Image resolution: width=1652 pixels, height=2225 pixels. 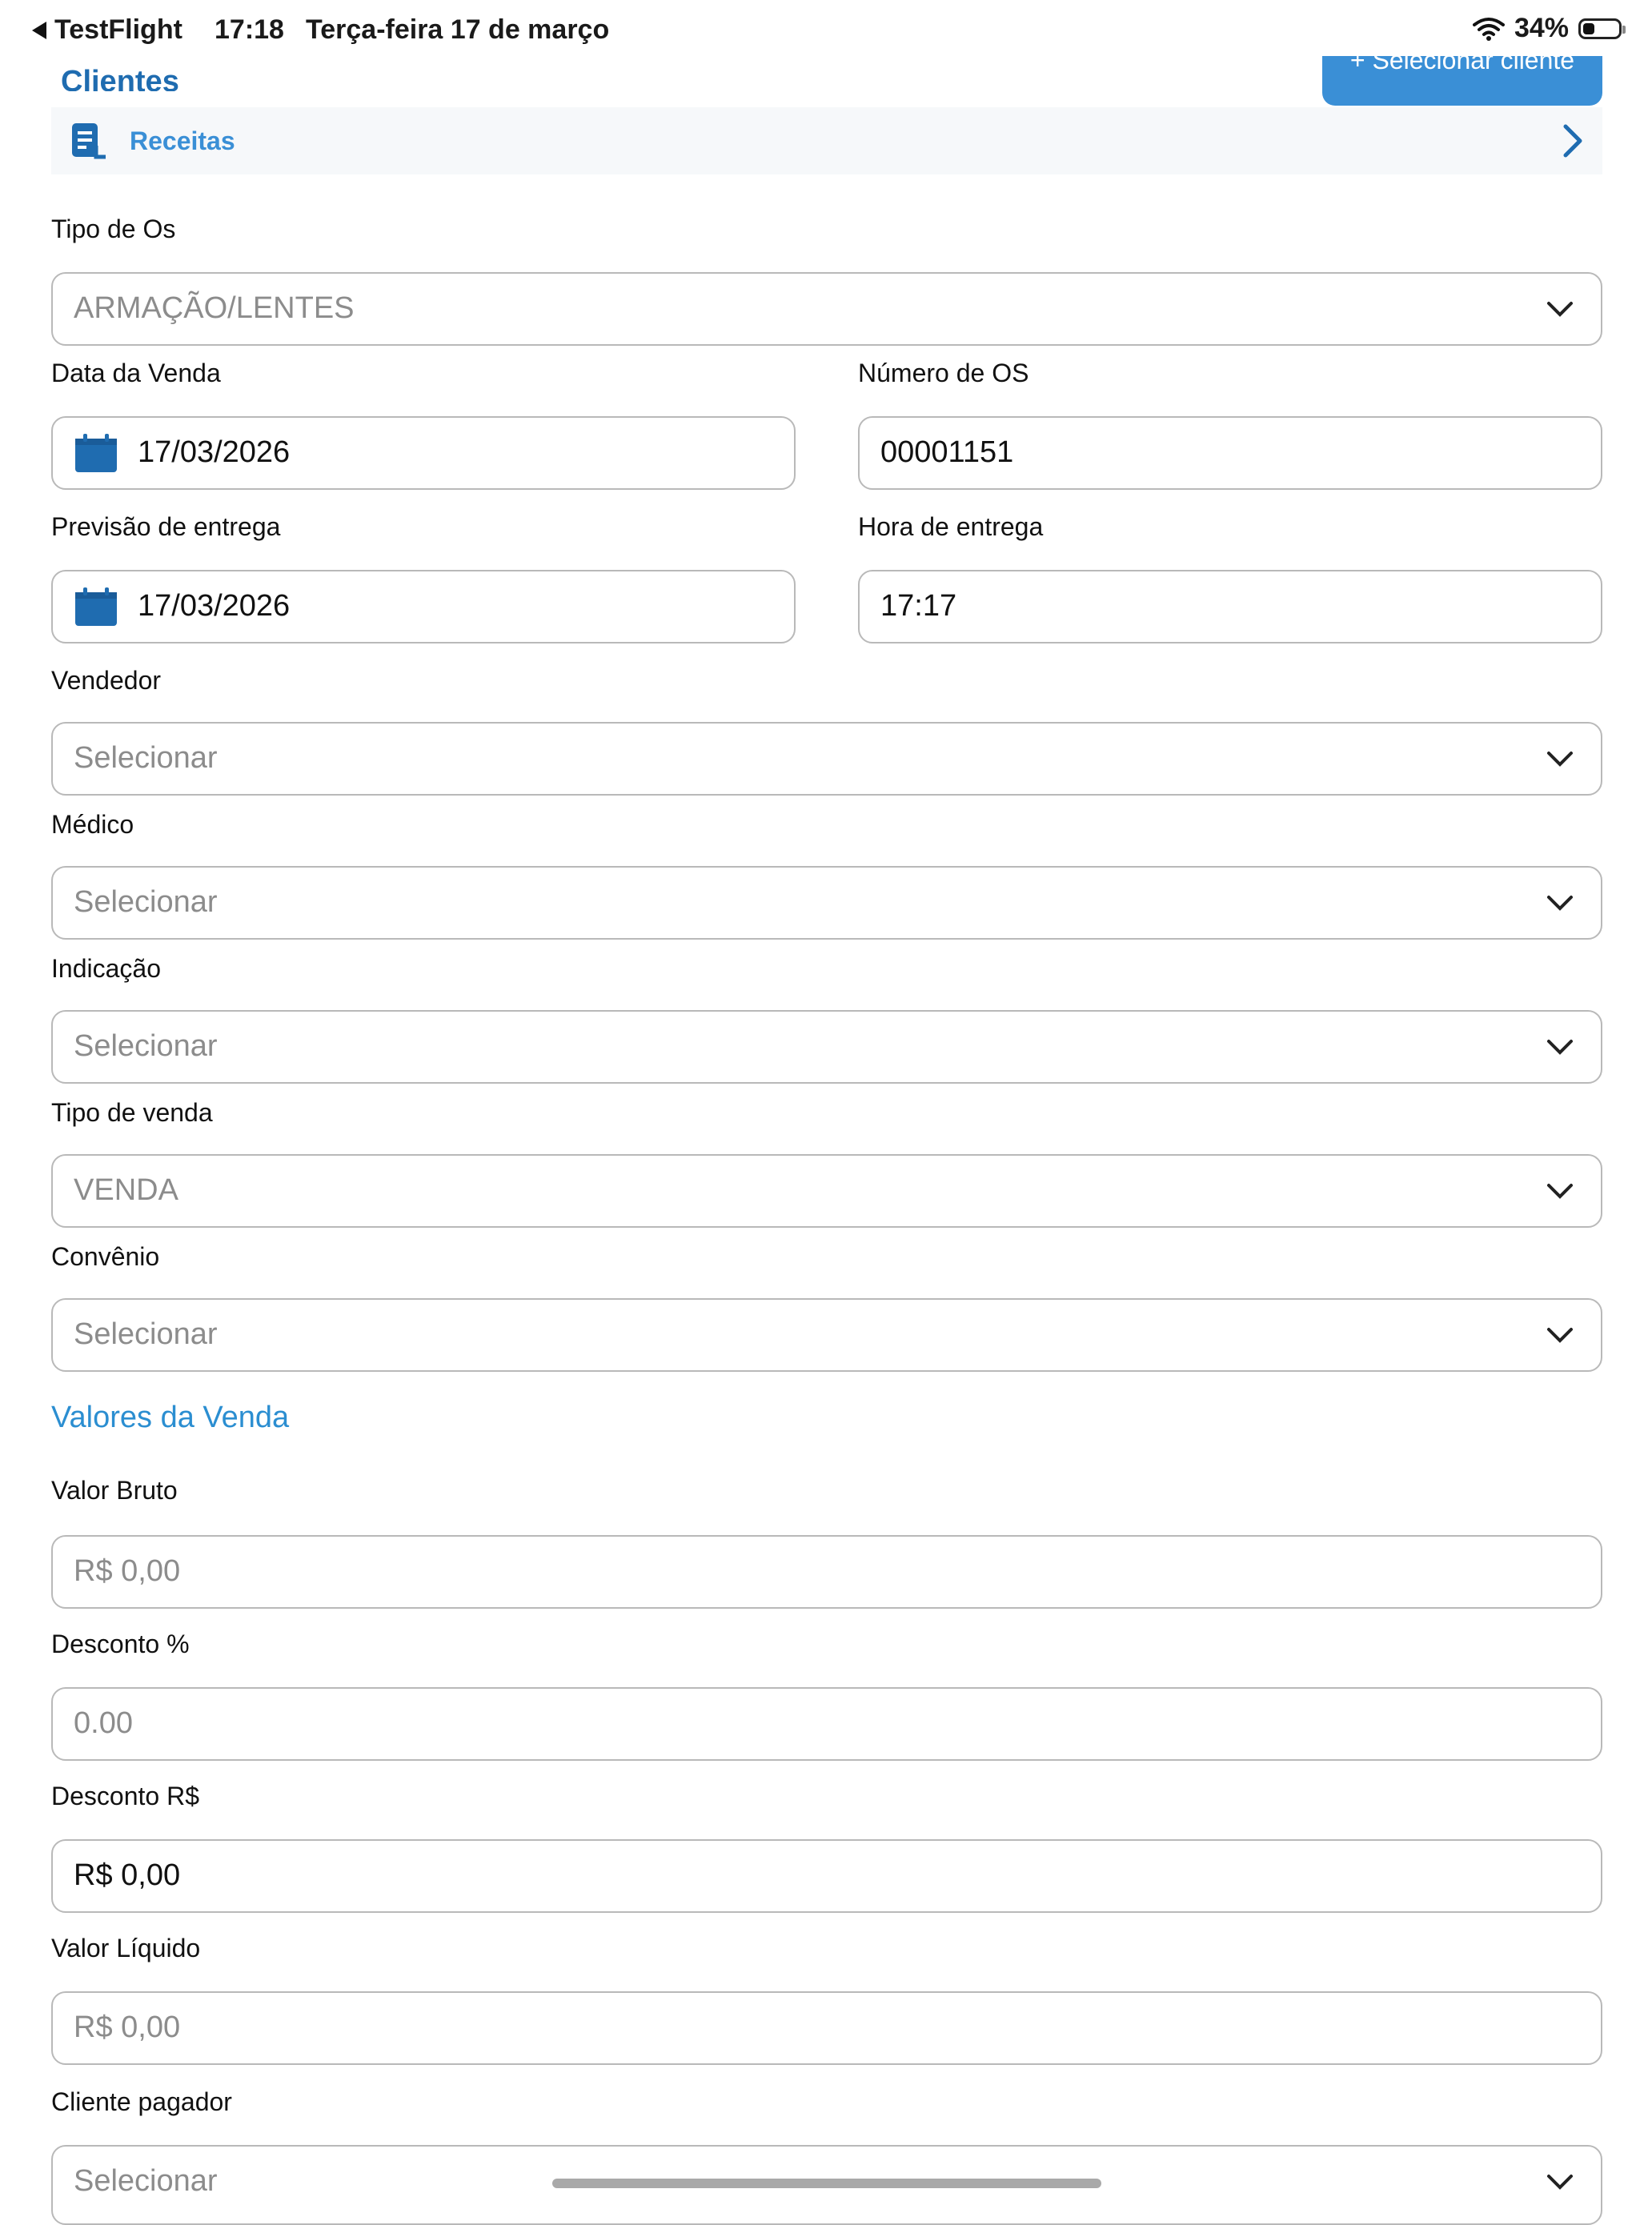 I want to click on select-client-button: + Selecionar cliente, so click(x=1462, y=81).